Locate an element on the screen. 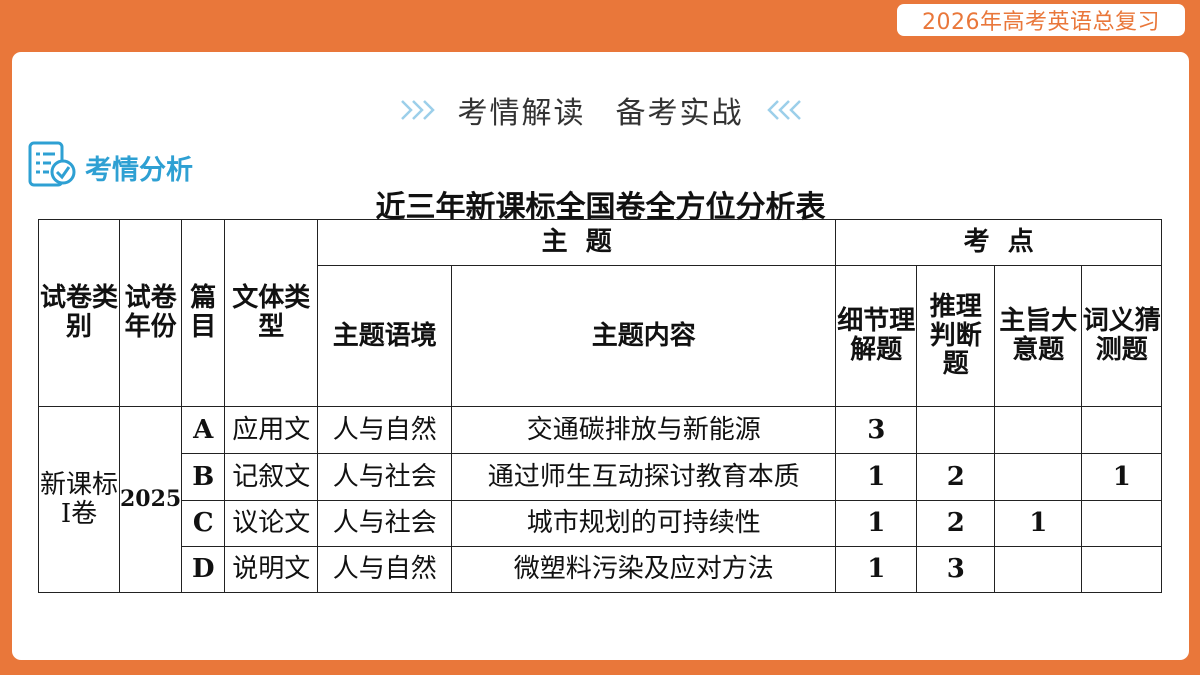 The height and width of the screenshot is (675, 1200). table-row: B 记叙文 人与社会 通过师生互动探讨教育本质 1 2 1 is located at coordinates (601, 477).